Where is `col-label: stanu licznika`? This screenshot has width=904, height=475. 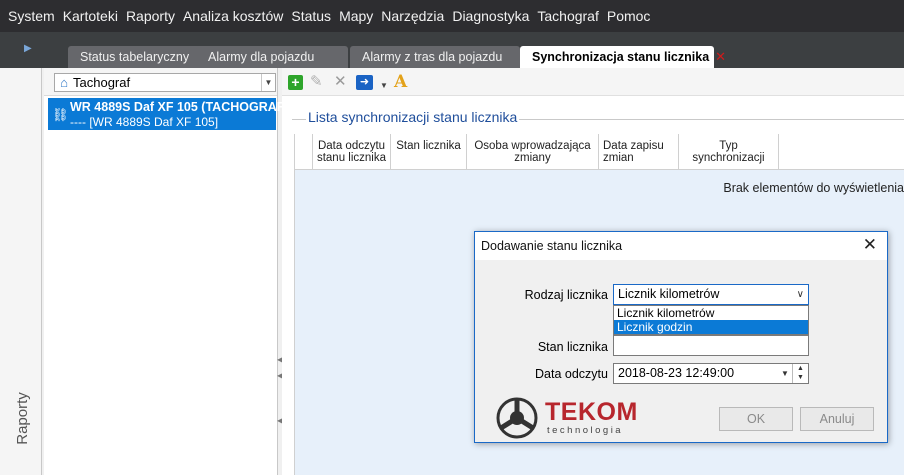
col-label: stanu licznika is located at coordinates (351, 158).